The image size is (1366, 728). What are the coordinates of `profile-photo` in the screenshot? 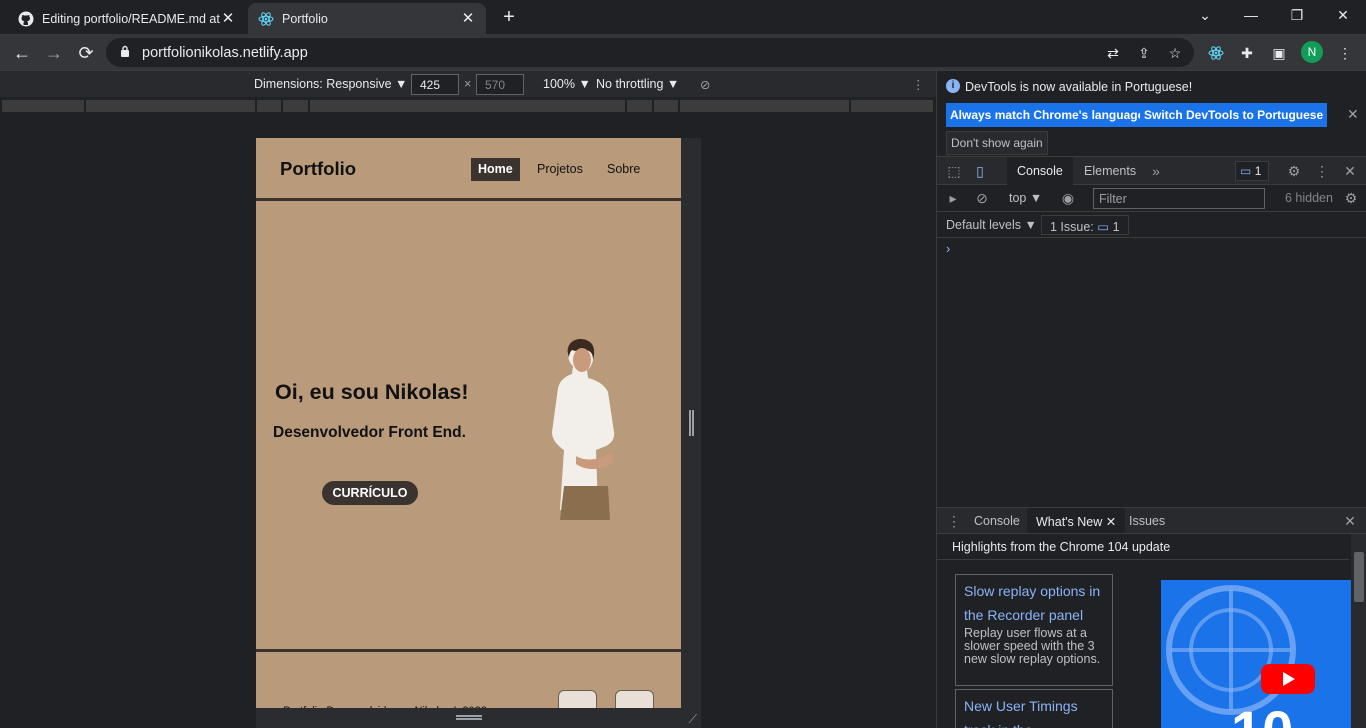 It's located at (583, 429).